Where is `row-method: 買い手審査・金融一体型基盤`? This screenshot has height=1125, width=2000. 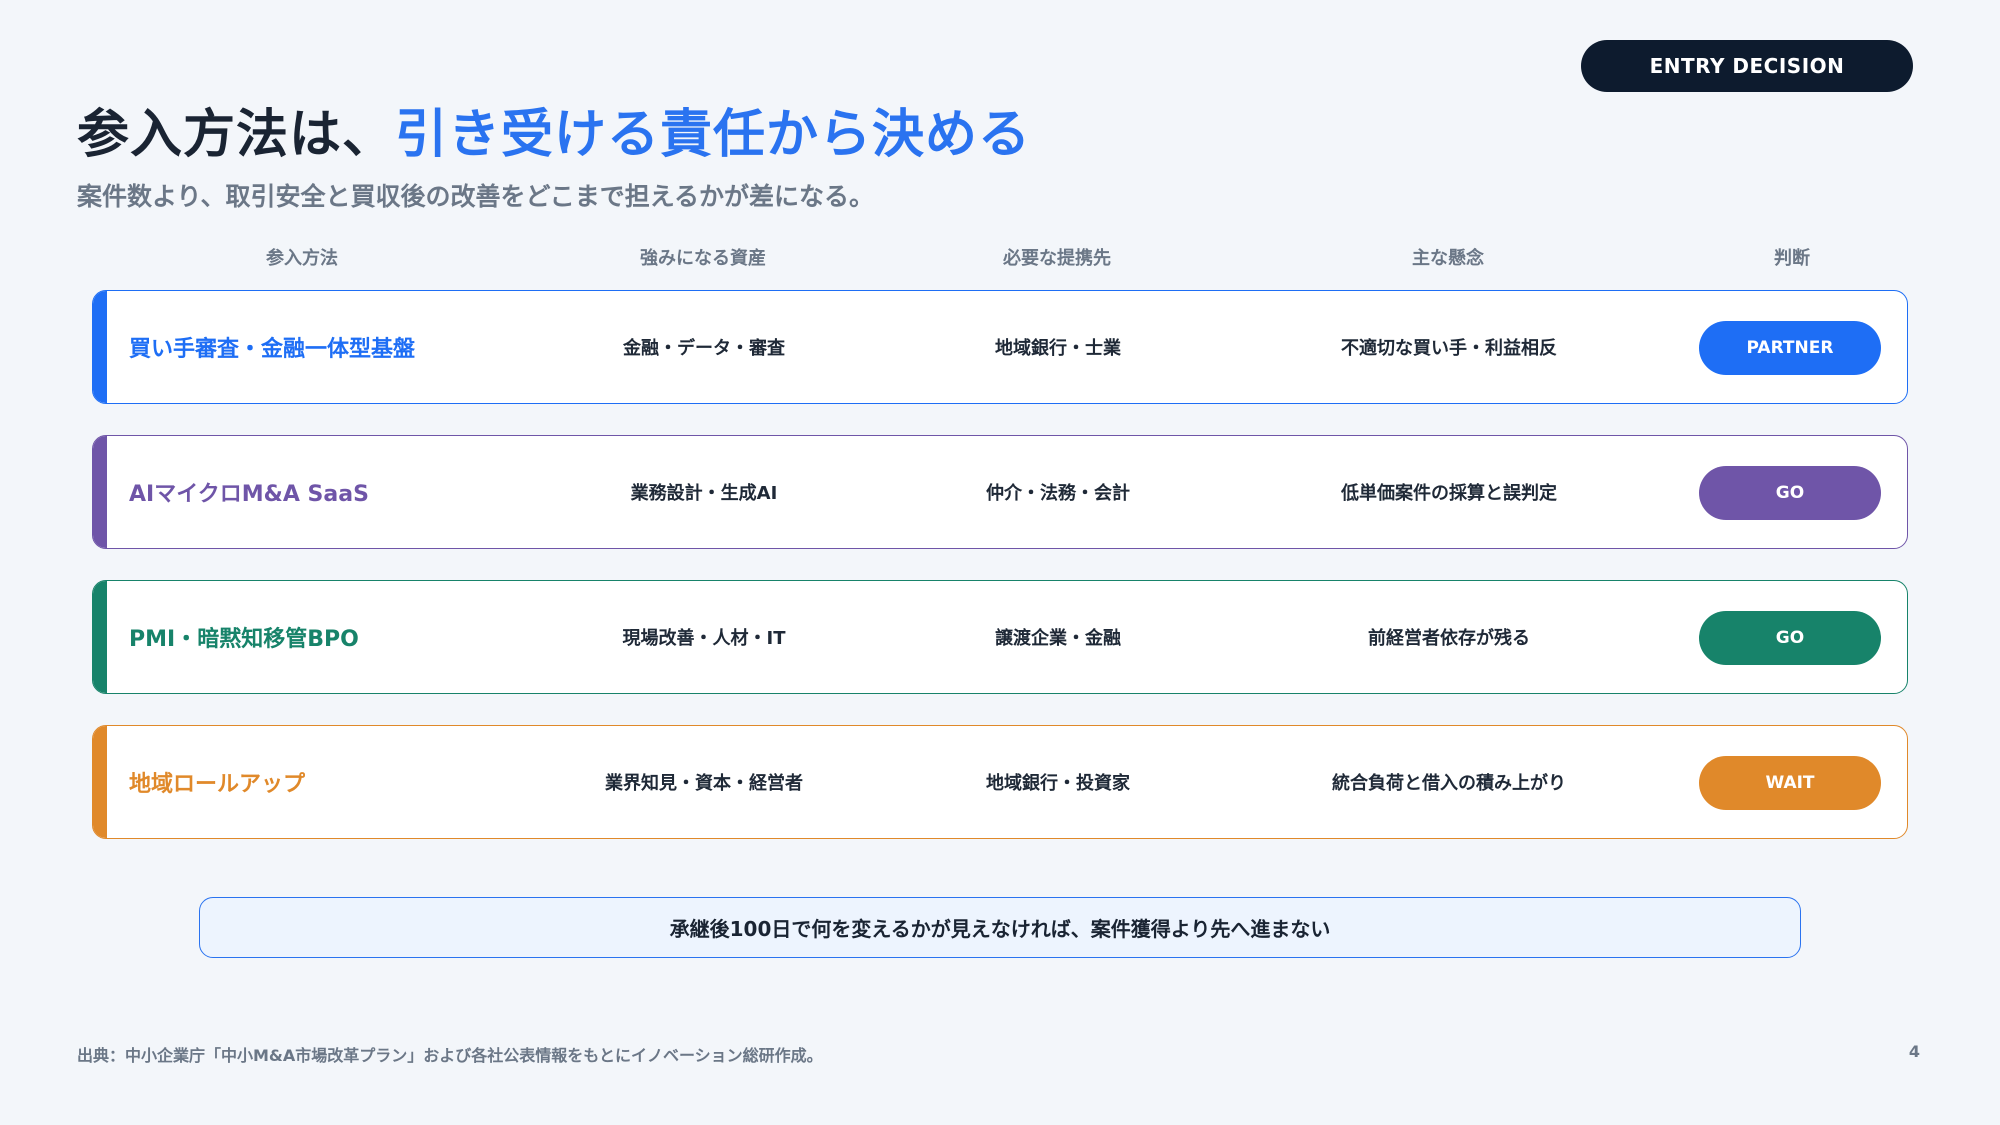 row-method: 買い手審査・金融一体型基盤 is located at coordinates (272, 349).